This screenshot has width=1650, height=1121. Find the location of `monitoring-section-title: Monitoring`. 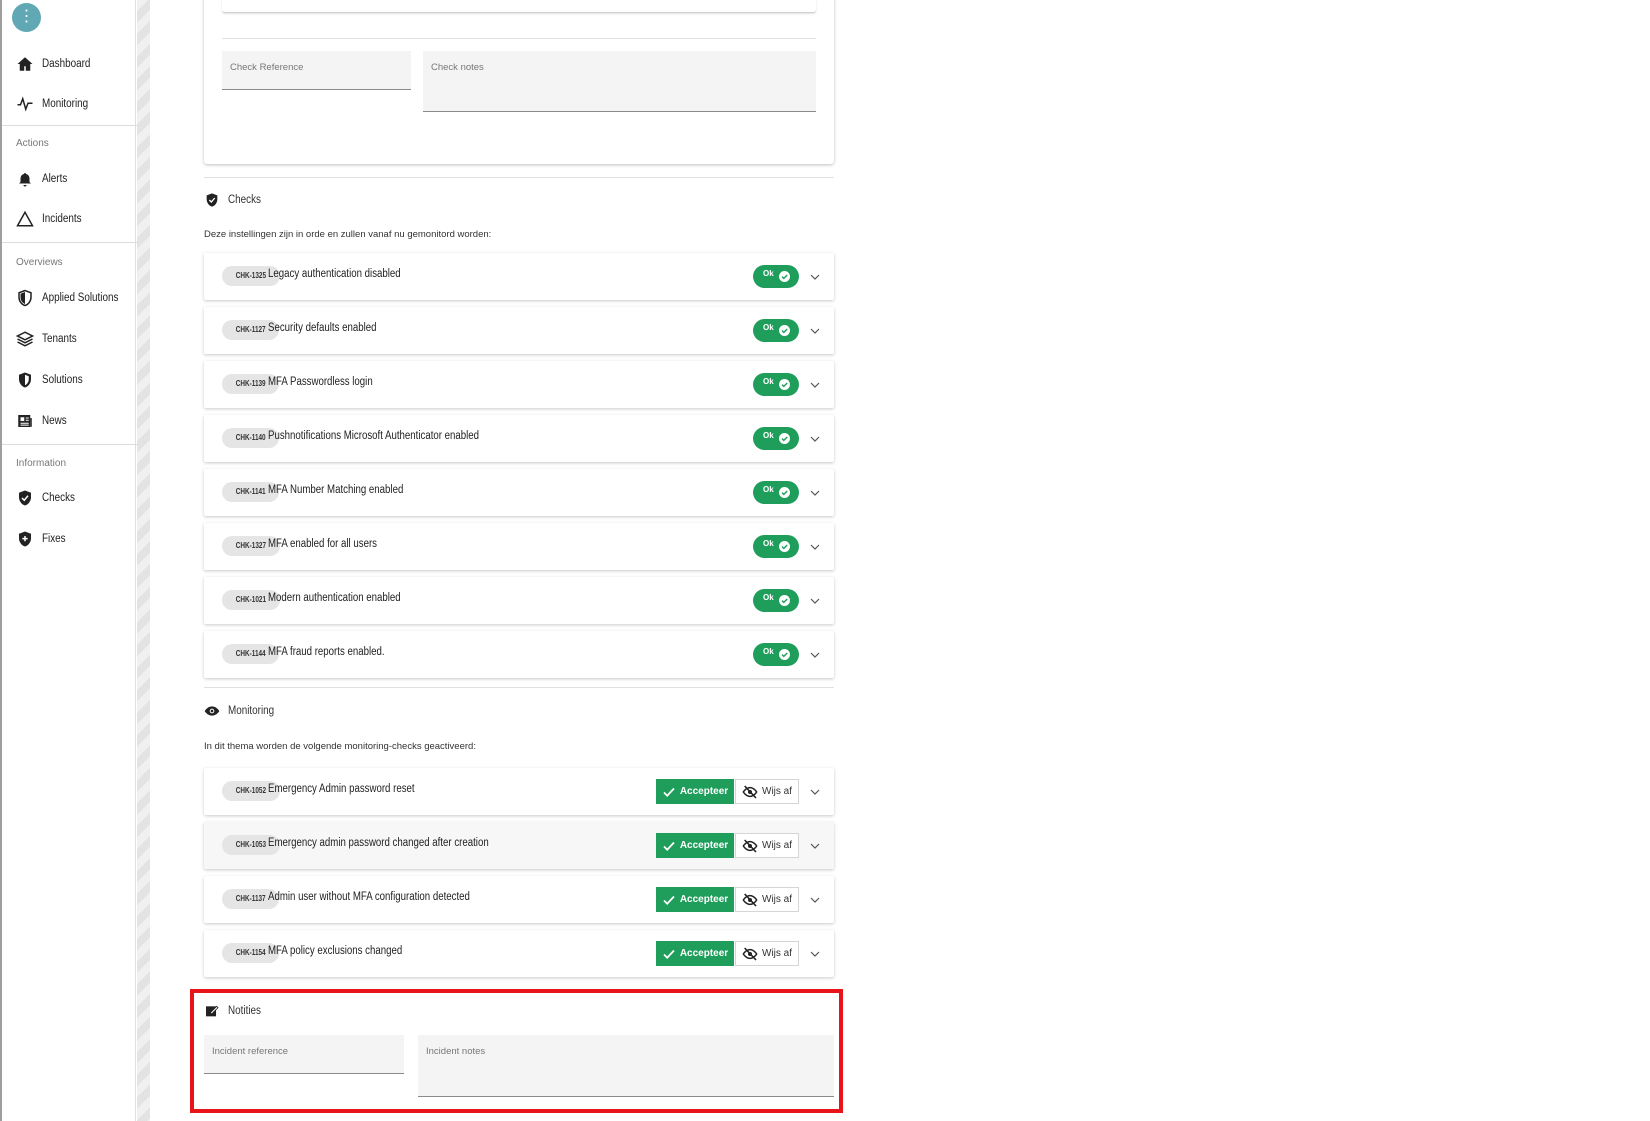

monitoring-section-title: Monitoring is located at coordinates (251, 711).